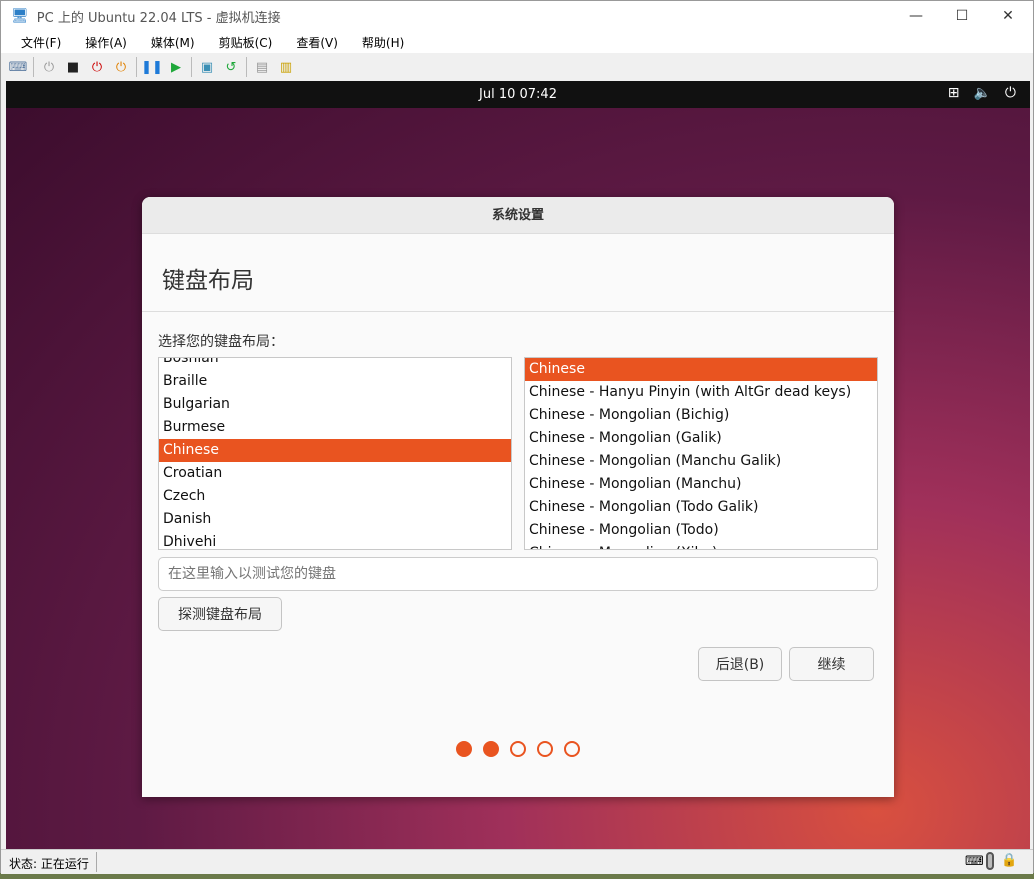  What do you see at coordinates (73, 67) in the screenshot?
I see `turn-off-icon: ■` at bounding box center [73, 67].